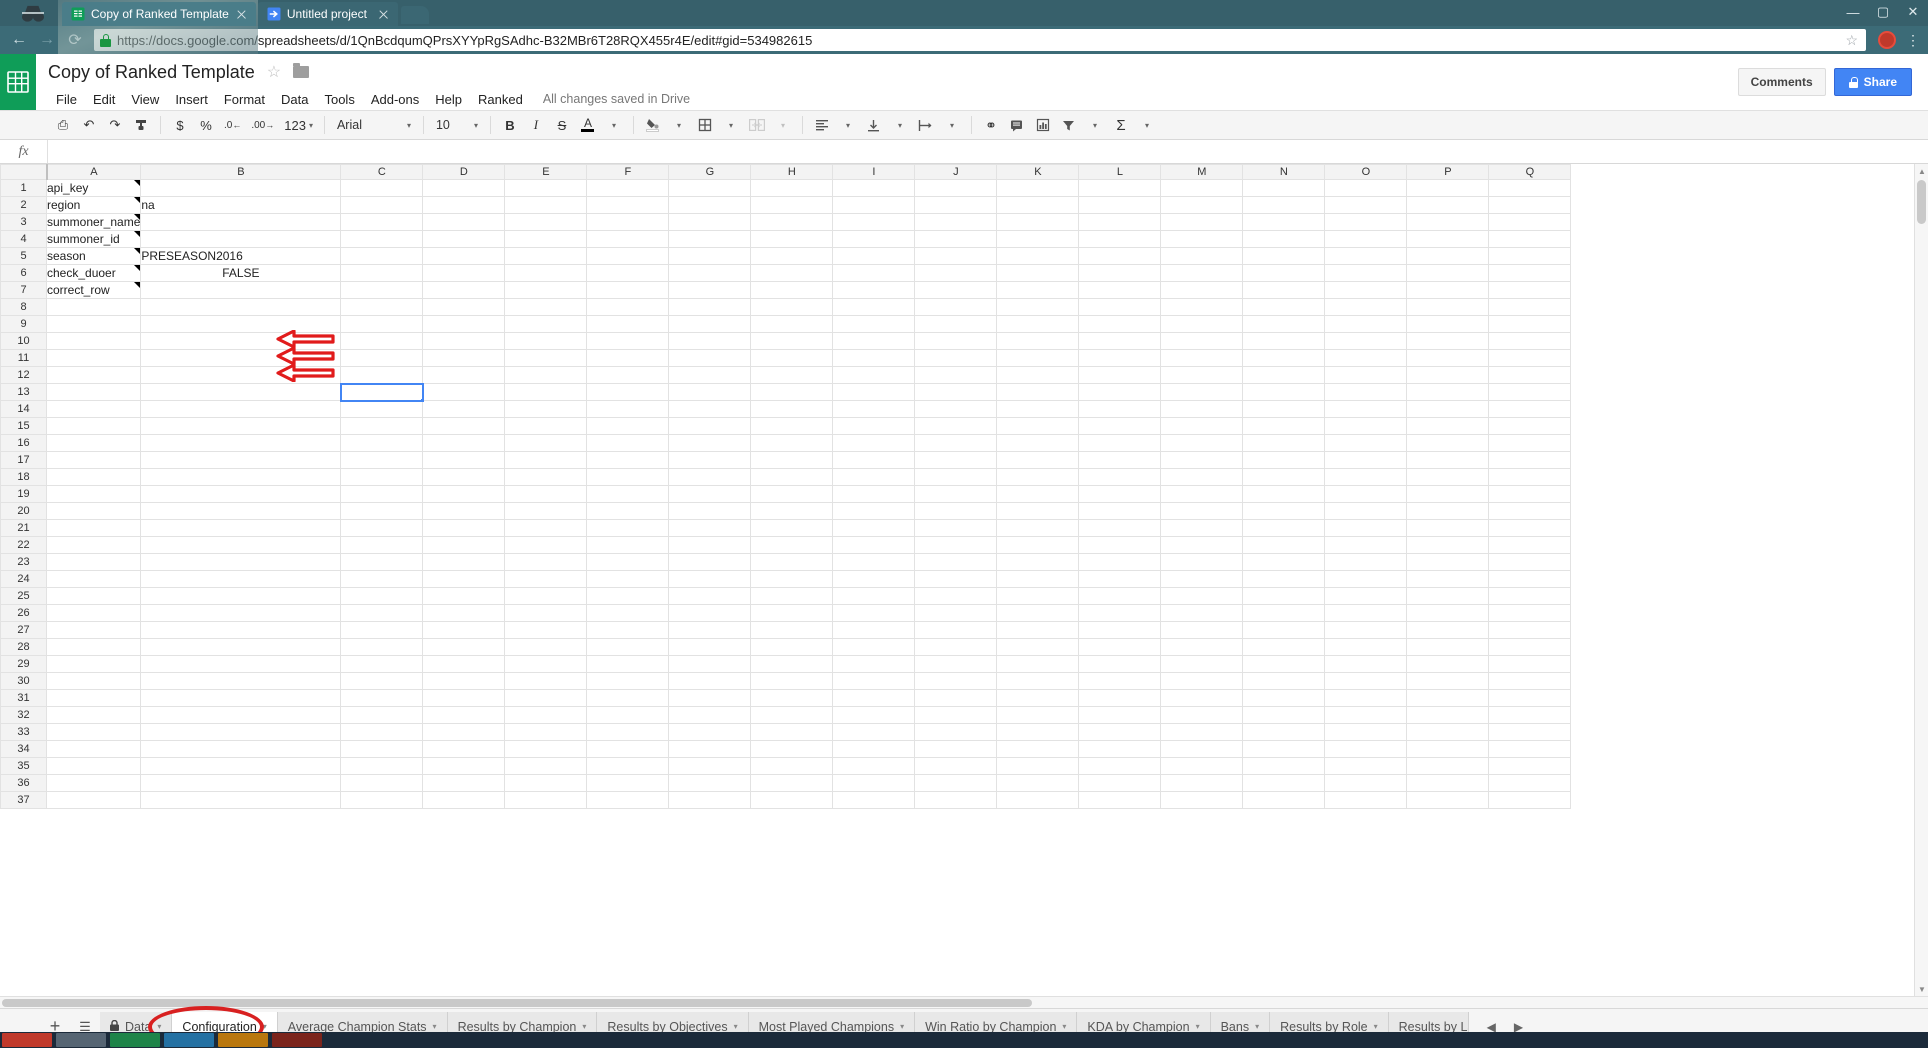 The width and height of the screenshot is (1928, 1048). I want to click on cell-C23, so click(382, 562).